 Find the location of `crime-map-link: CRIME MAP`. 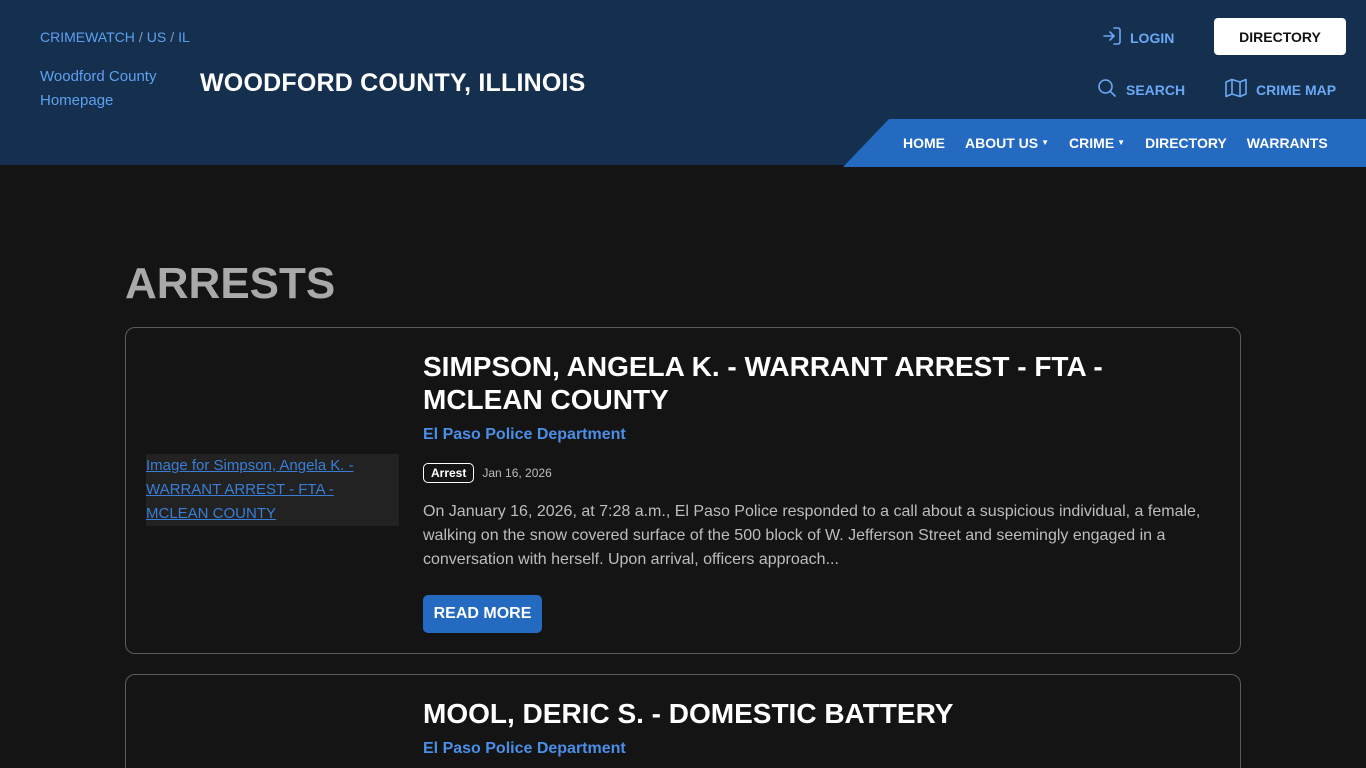

crime-map-link: CRIME MAP is located at coordinates (1280, 89).